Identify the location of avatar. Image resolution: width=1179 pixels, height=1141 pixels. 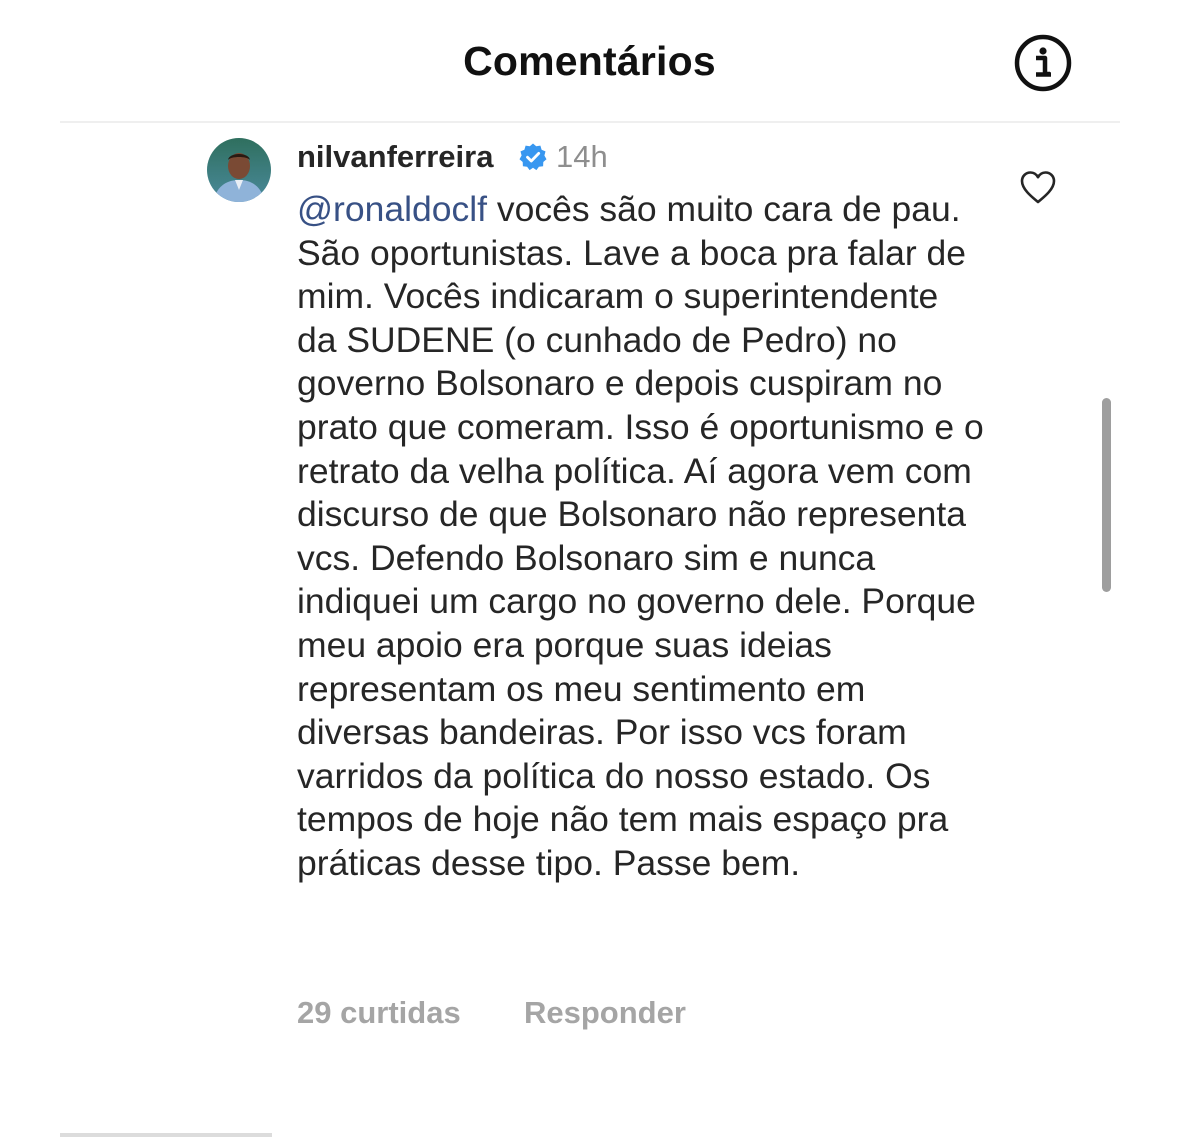
(239, 170).